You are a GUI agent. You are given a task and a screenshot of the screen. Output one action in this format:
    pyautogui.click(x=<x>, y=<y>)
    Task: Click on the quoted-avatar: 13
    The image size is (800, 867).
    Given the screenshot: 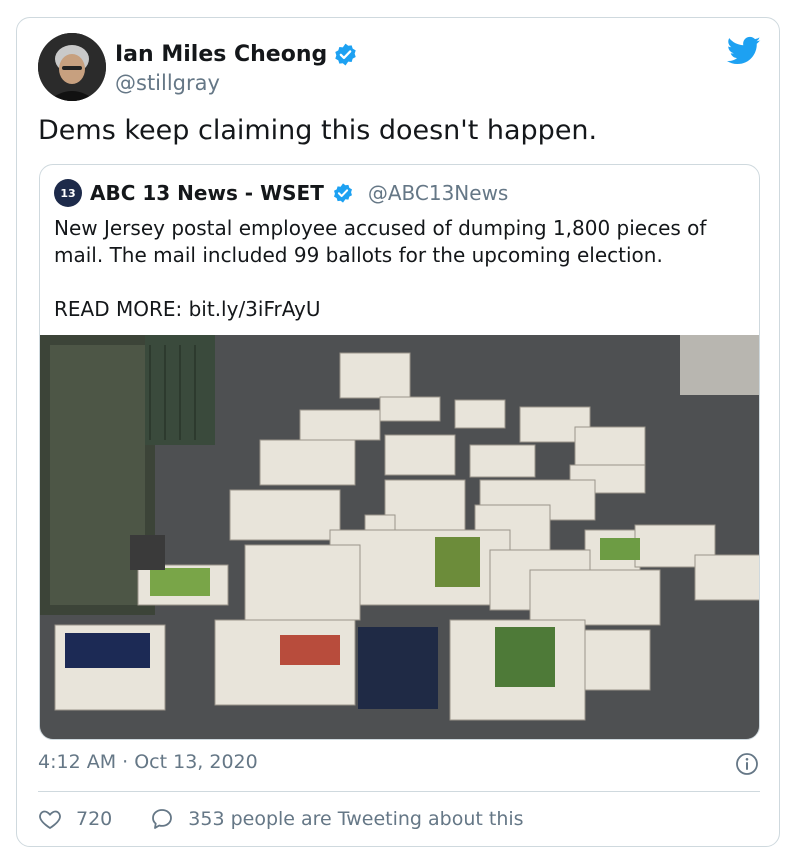 What is the action you would take?
    pyautogui.click(x=68, y=193)
    